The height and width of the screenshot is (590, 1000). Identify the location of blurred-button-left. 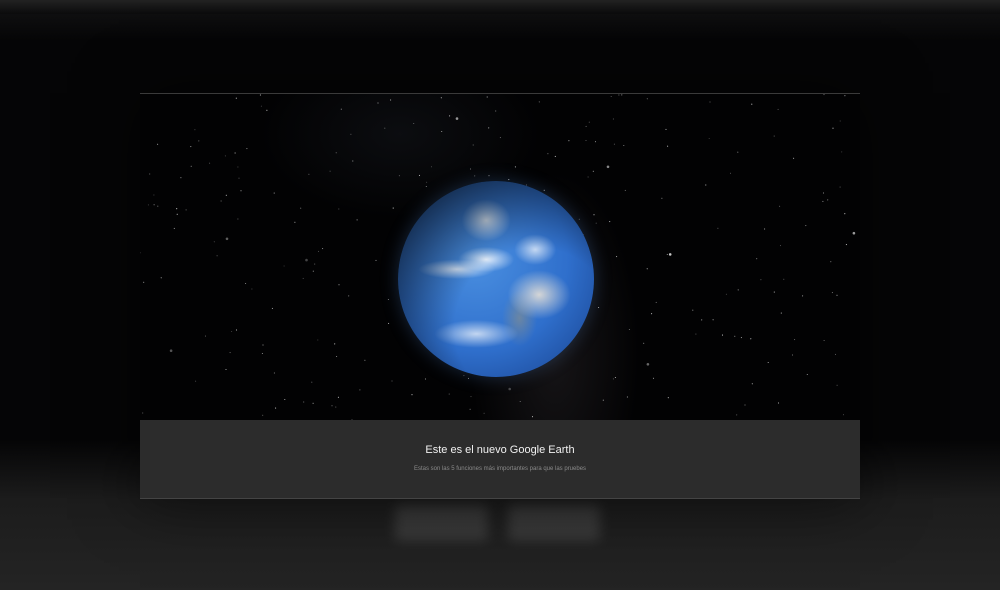
(441, 523).